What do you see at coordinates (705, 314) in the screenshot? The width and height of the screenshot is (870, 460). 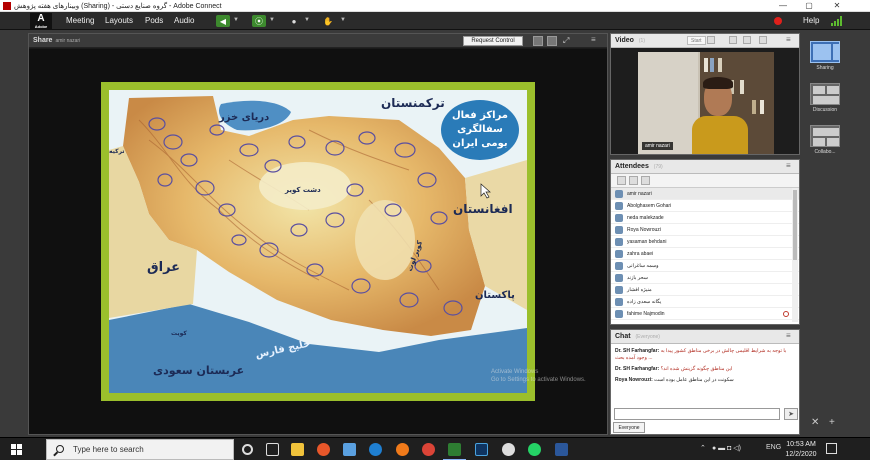 I see `attendee-row: fahime Najmodin` at bounding box center [705, 314].